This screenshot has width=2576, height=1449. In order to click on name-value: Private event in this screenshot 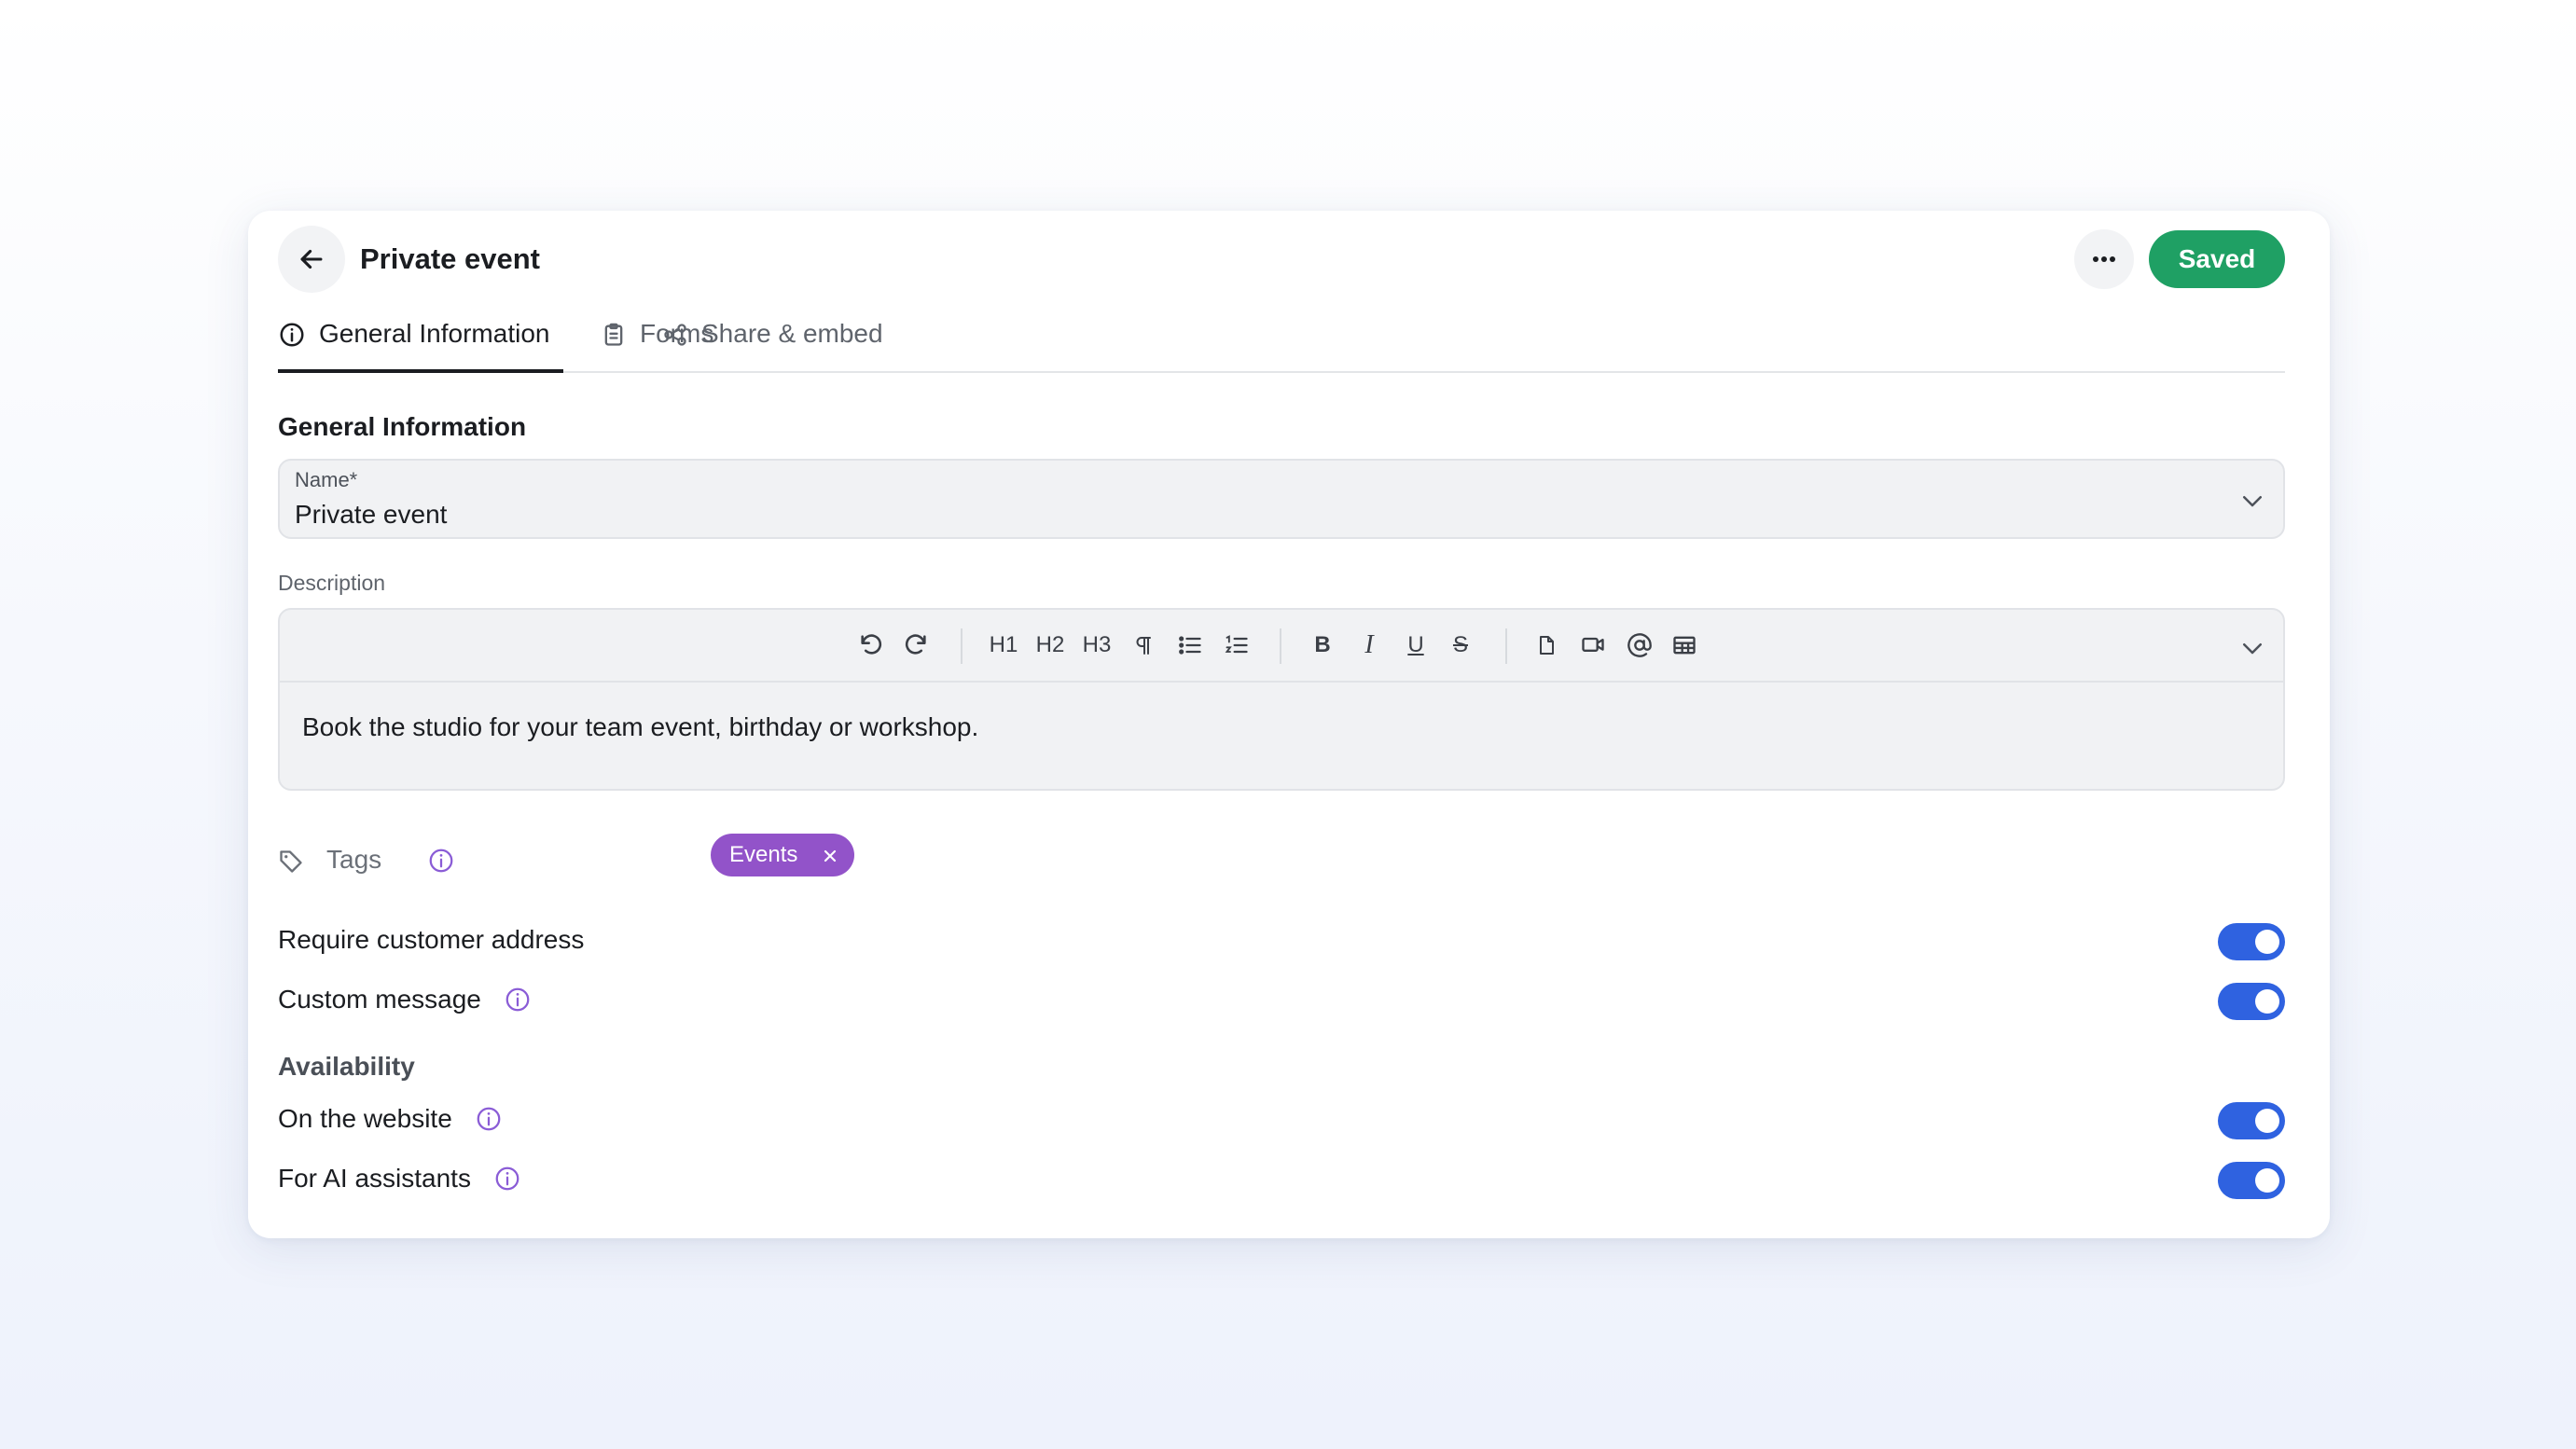, I will do `click(371, 515)`.